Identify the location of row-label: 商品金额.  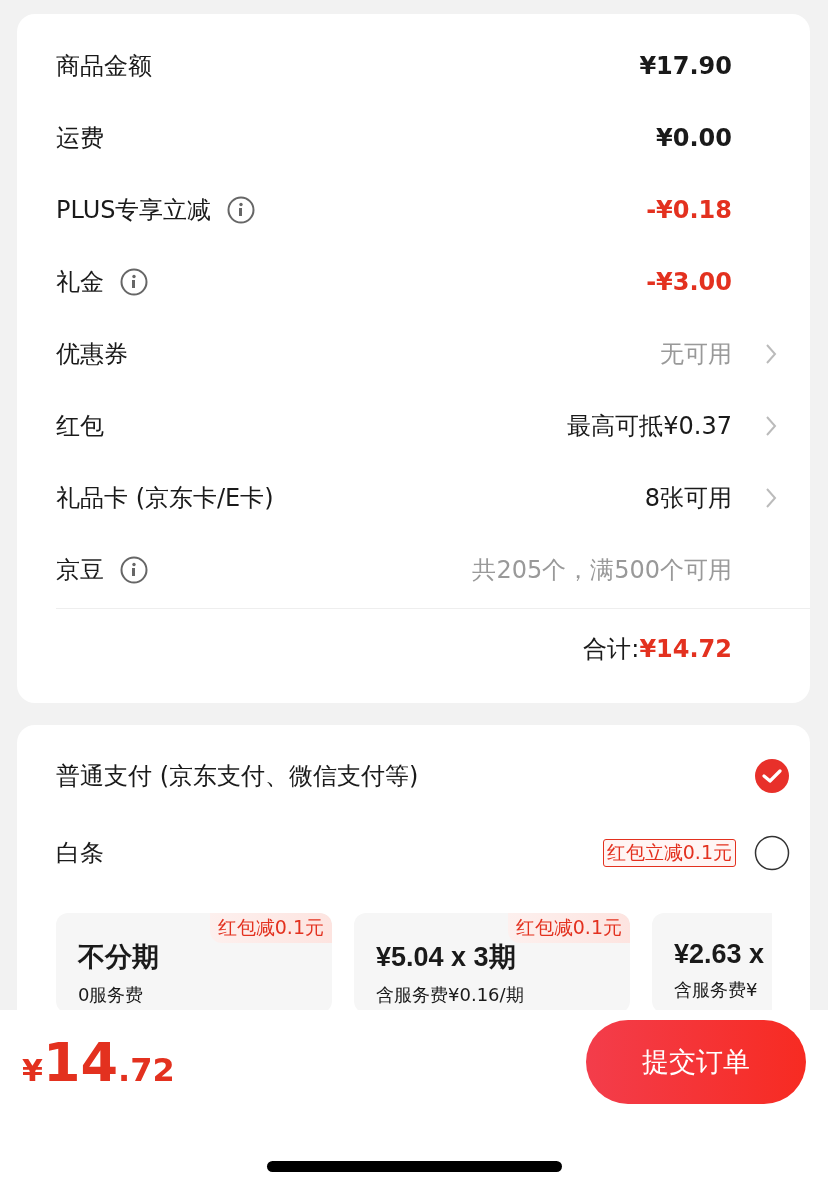
(104, 66).